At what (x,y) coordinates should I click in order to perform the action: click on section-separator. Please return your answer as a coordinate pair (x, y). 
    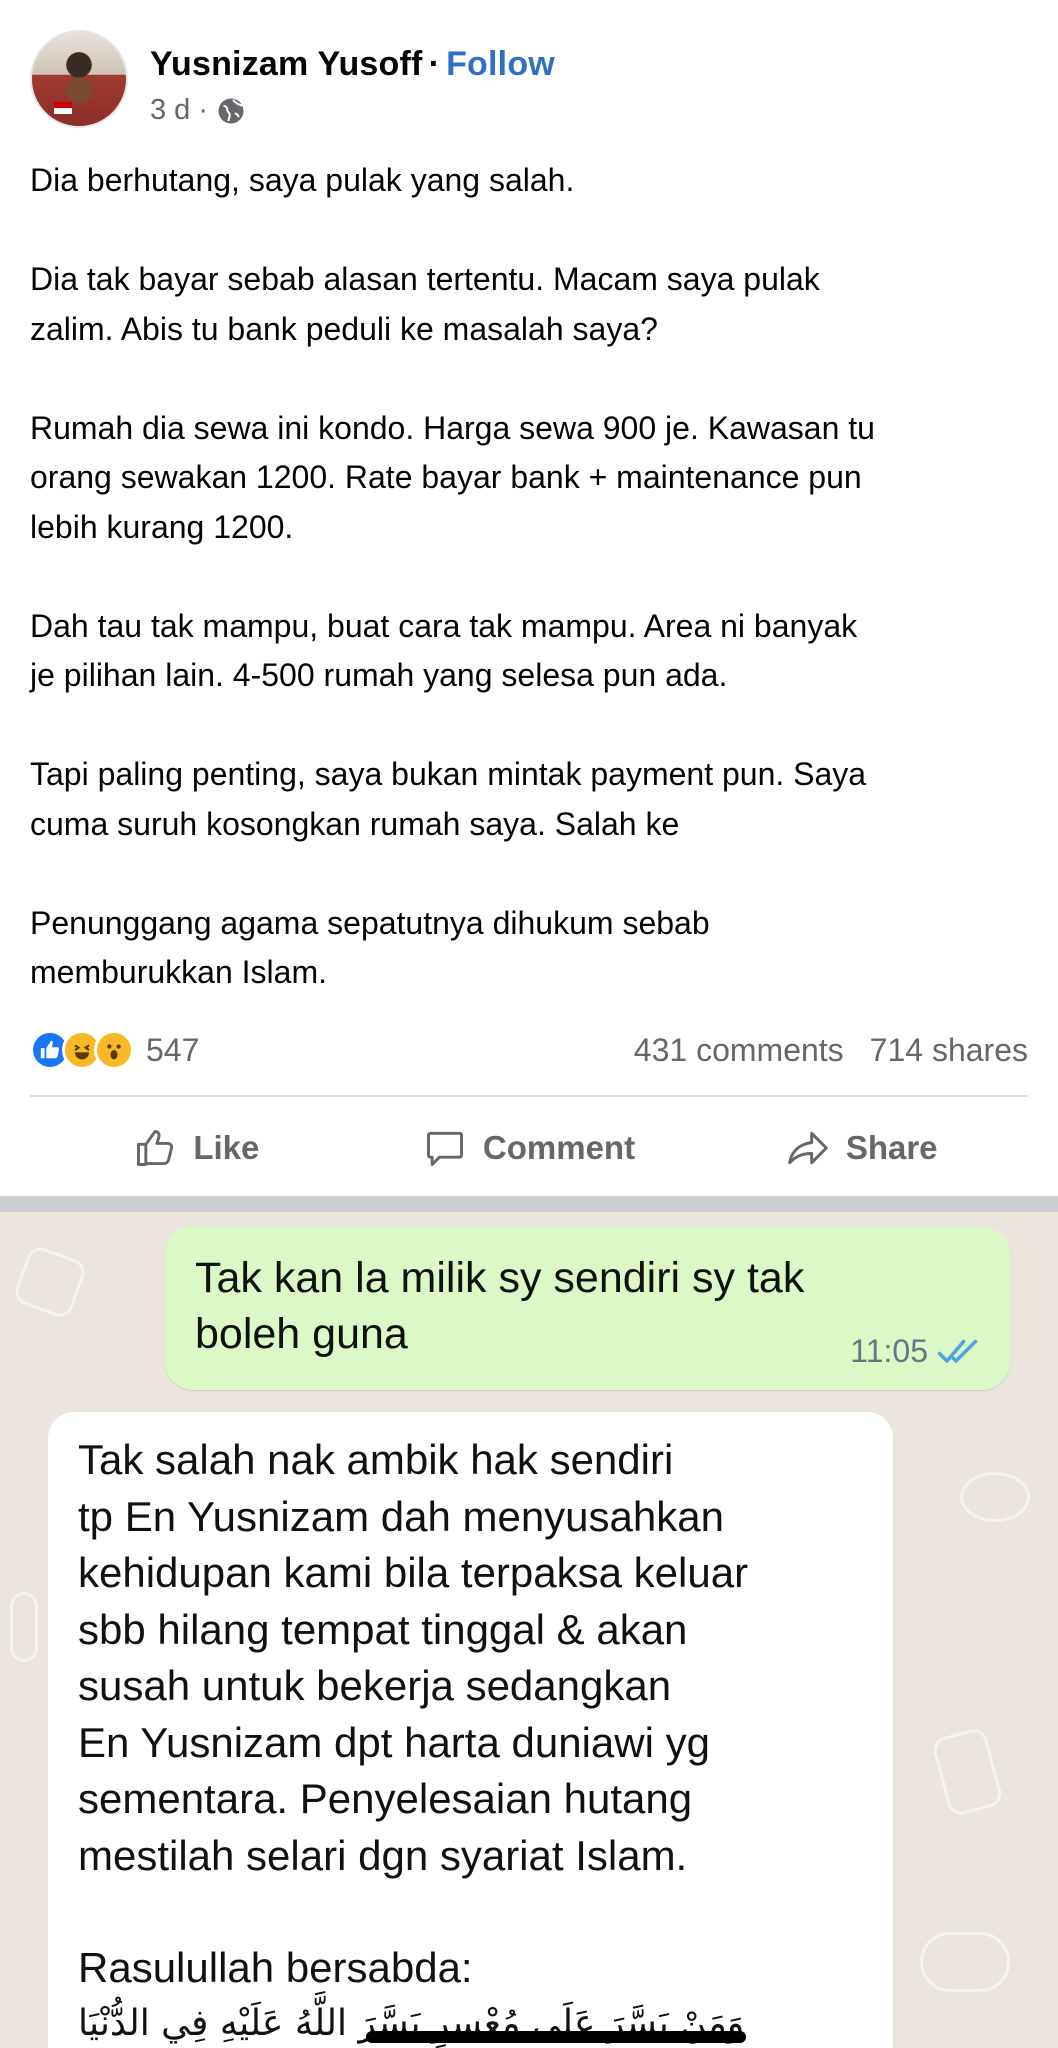
    Looking at the image, I should click on (529, 1204).